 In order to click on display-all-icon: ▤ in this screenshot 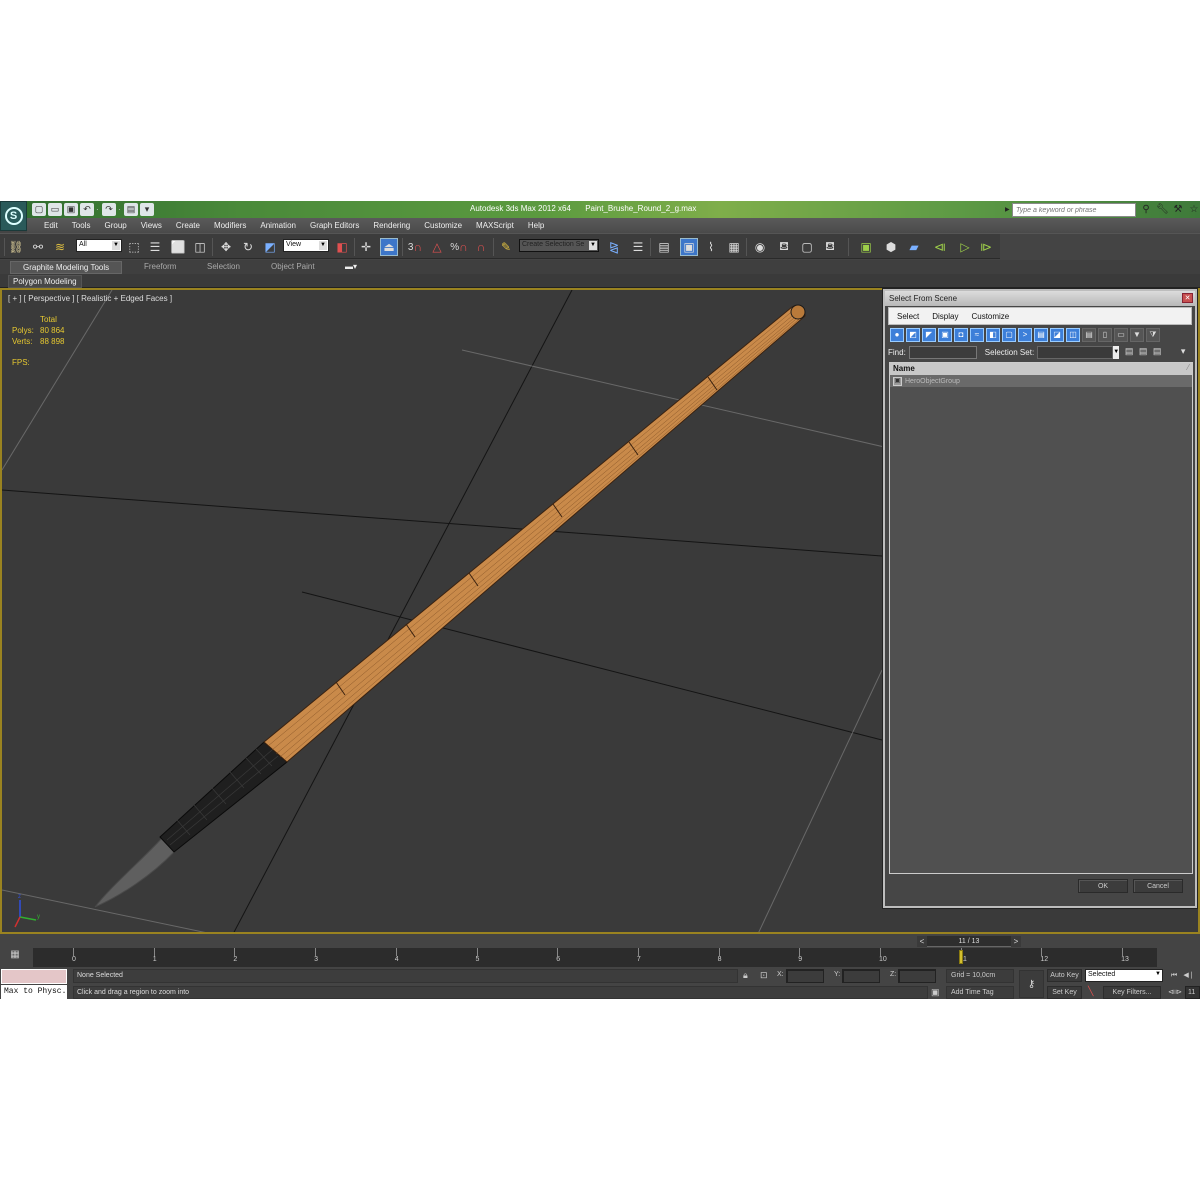, I will do `click(1089, 335)`.